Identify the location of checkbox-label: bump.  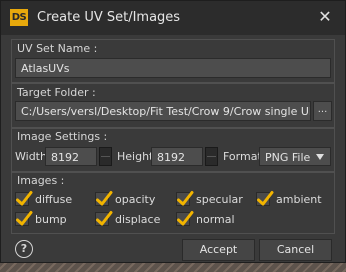
(51, 219).